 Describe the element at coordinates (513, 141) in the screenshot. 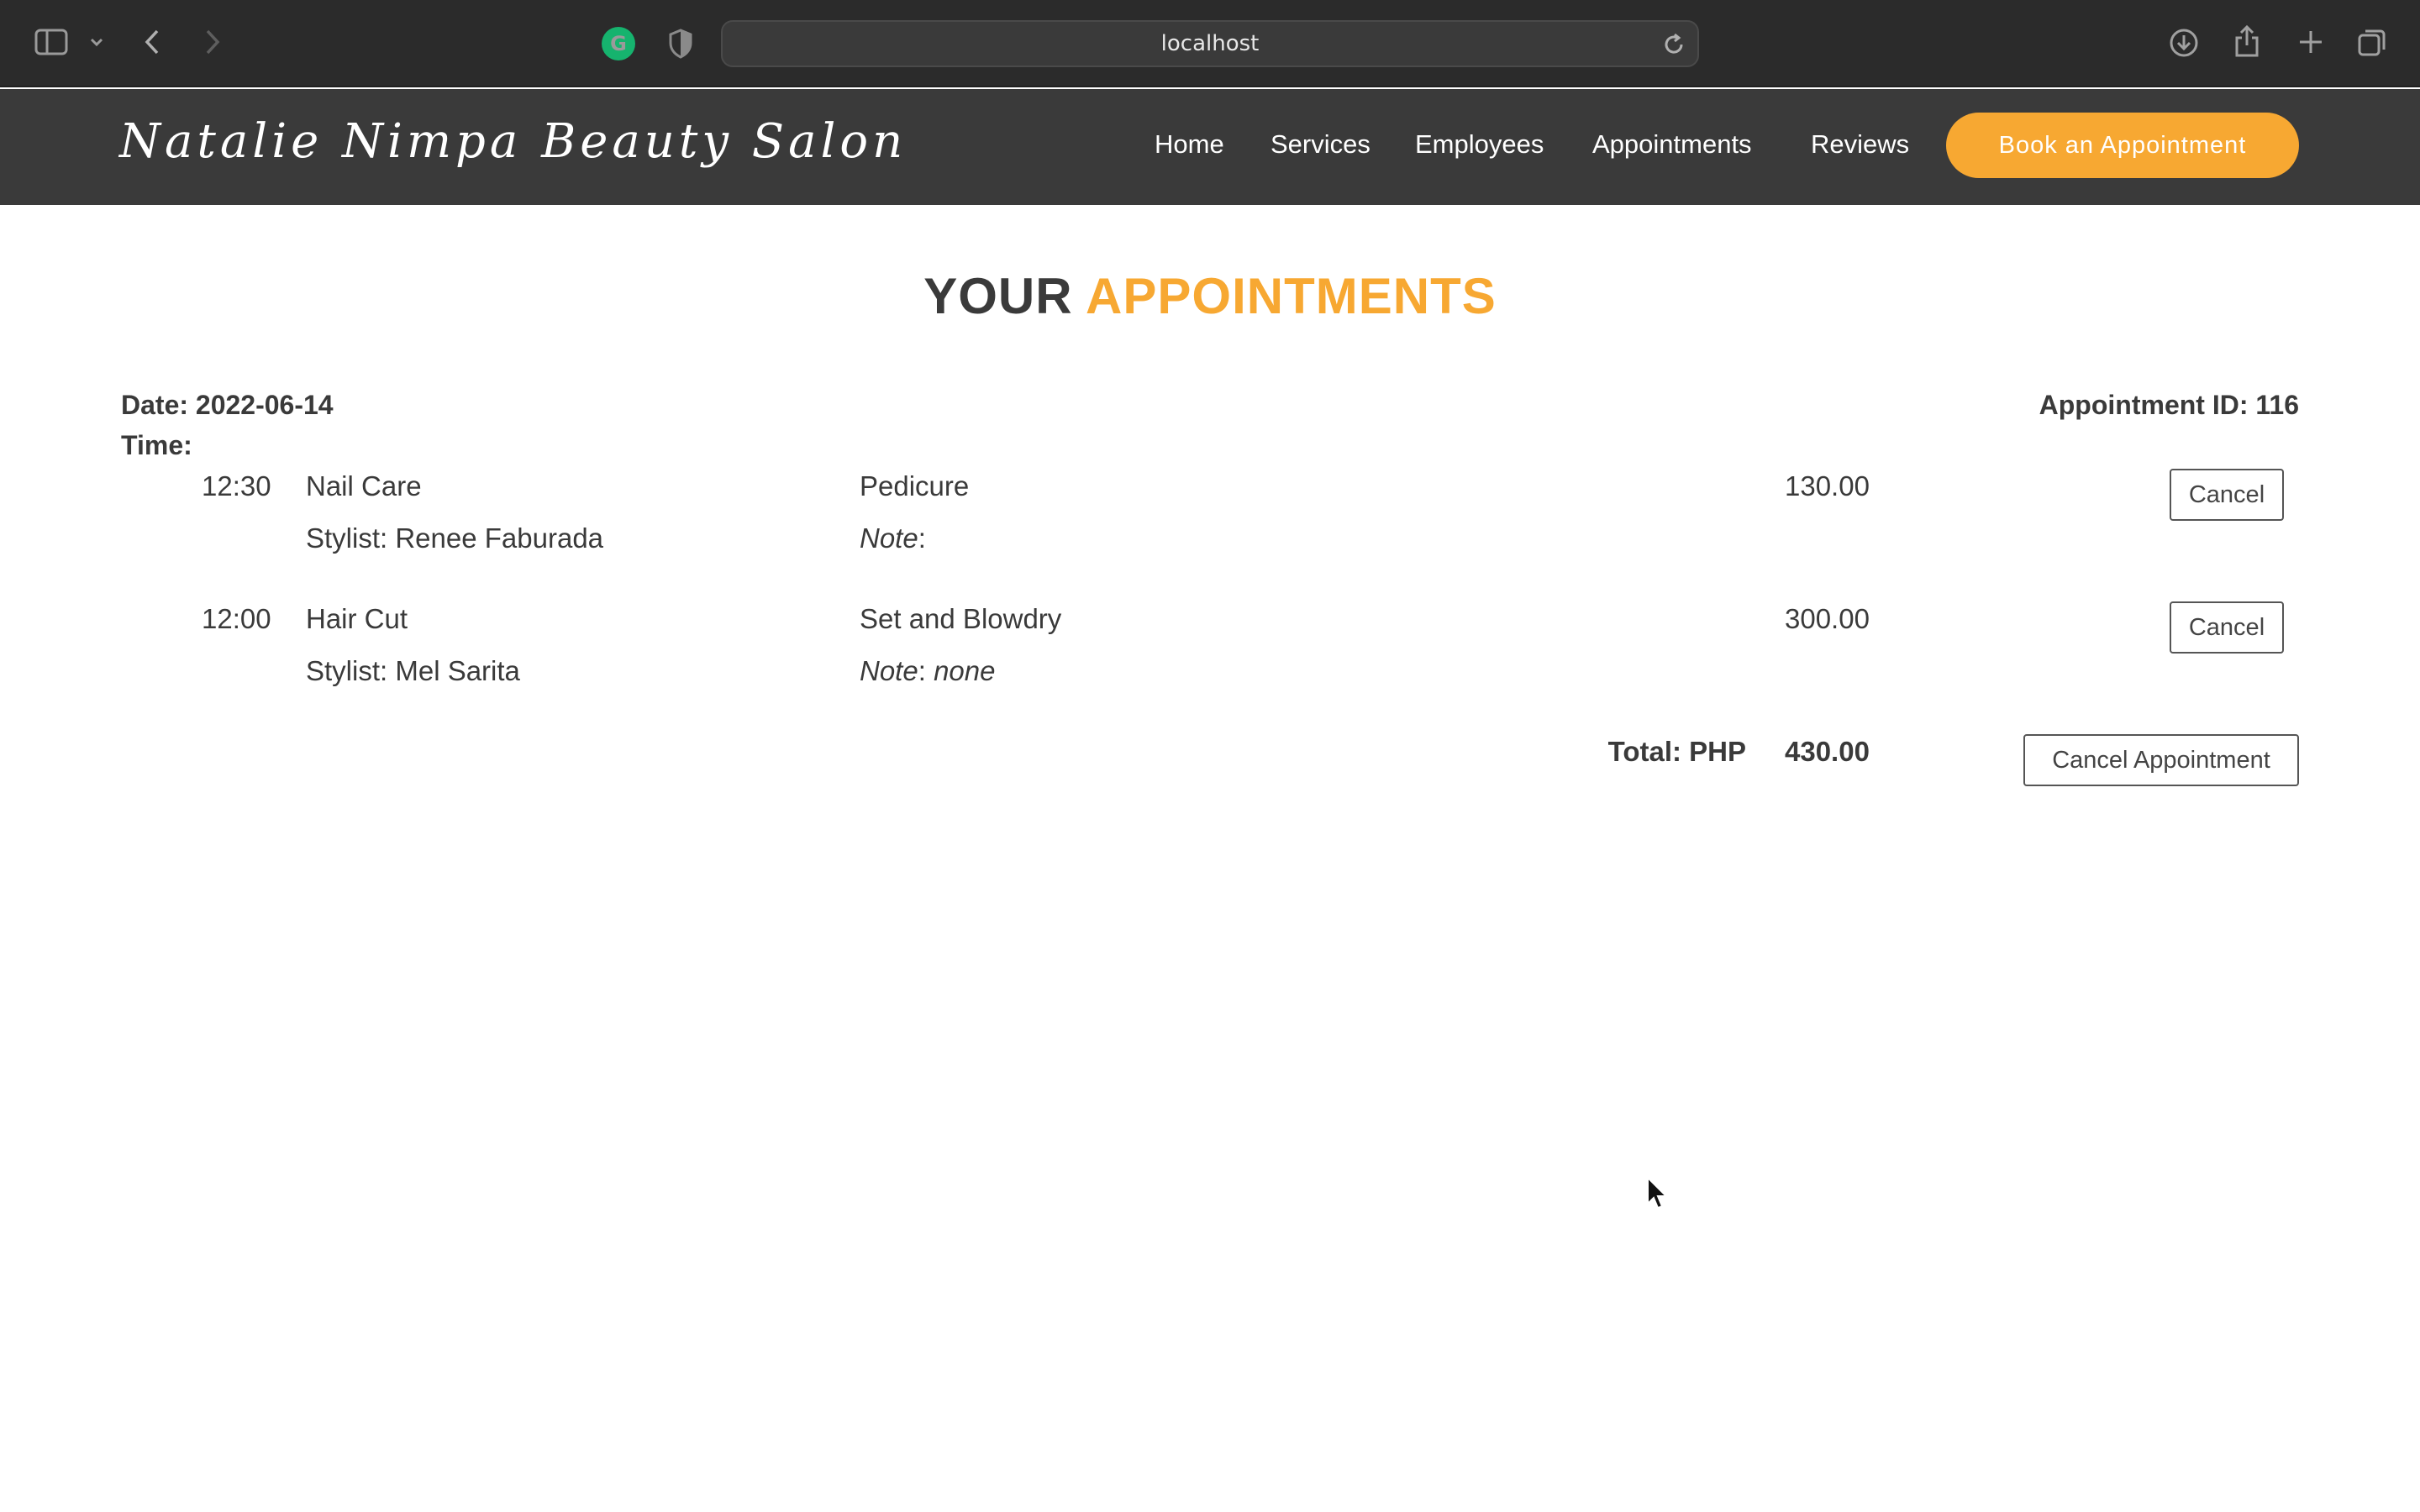

I see `site-logo: Natalie Nimpa Beauty Salon` at that location.